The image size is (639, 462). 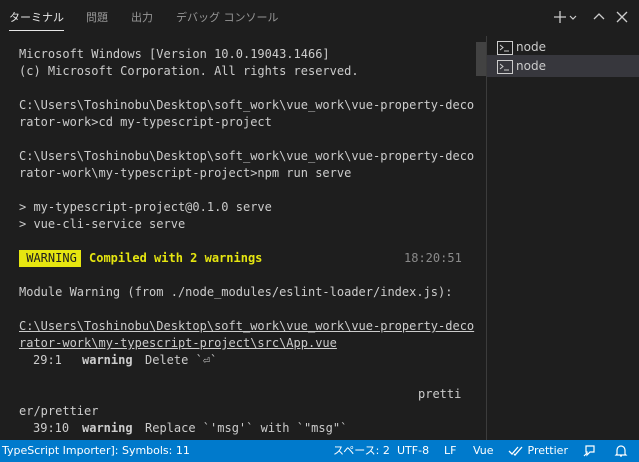 I want to click on scrollbar-thumb, so click(x=481, y=59).